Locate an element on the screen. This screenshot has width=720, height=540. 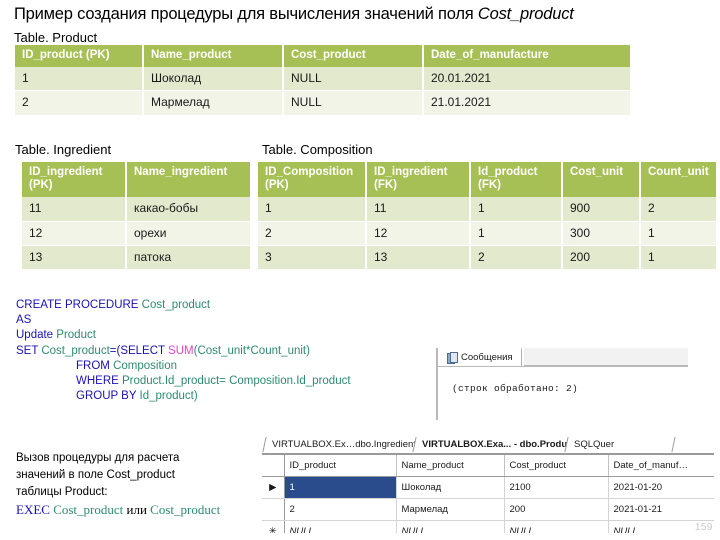
table-cell: орехи is located at coordinates (188, 233).